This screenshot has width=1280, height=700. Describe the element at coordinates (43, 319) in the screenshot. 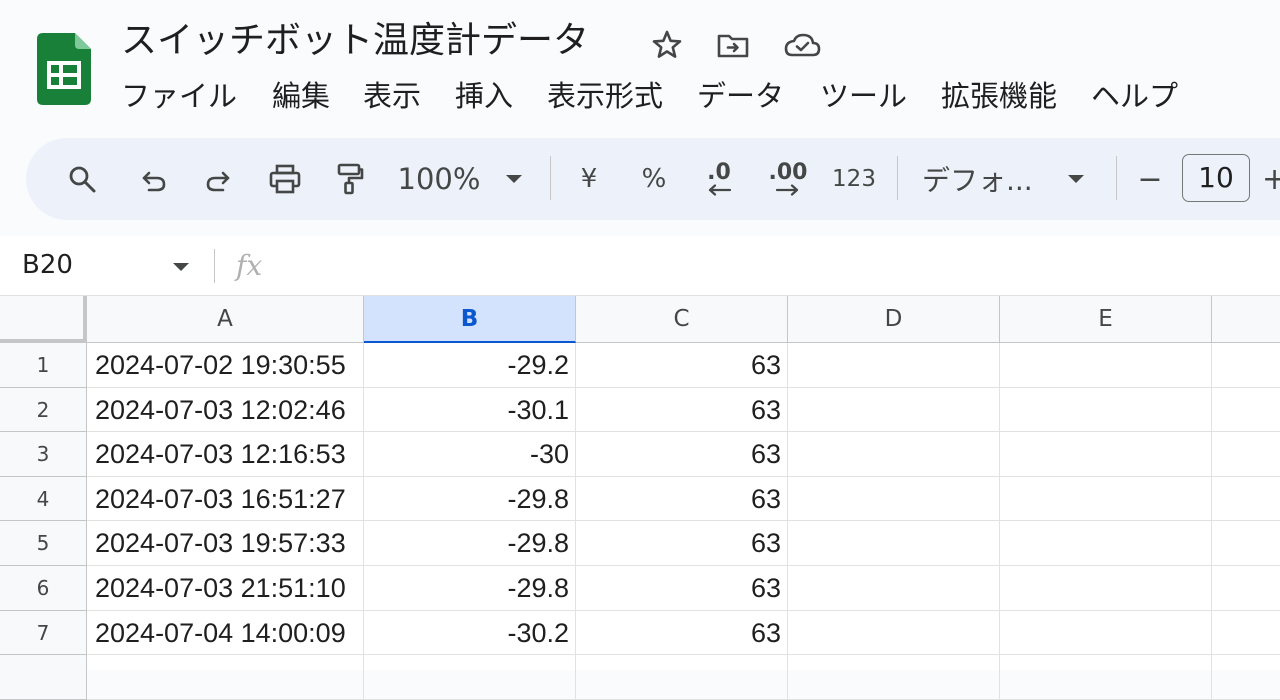

I see `select-all-corner` at that location.